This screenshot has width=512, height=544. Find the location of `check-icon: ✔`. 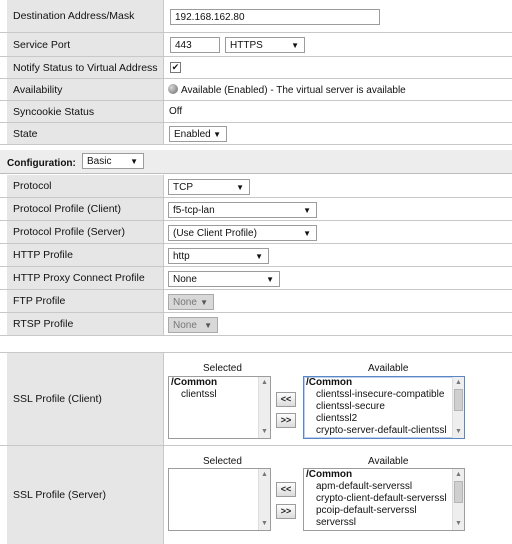

check-icon: ✔ is located at coordinates (175, 67).